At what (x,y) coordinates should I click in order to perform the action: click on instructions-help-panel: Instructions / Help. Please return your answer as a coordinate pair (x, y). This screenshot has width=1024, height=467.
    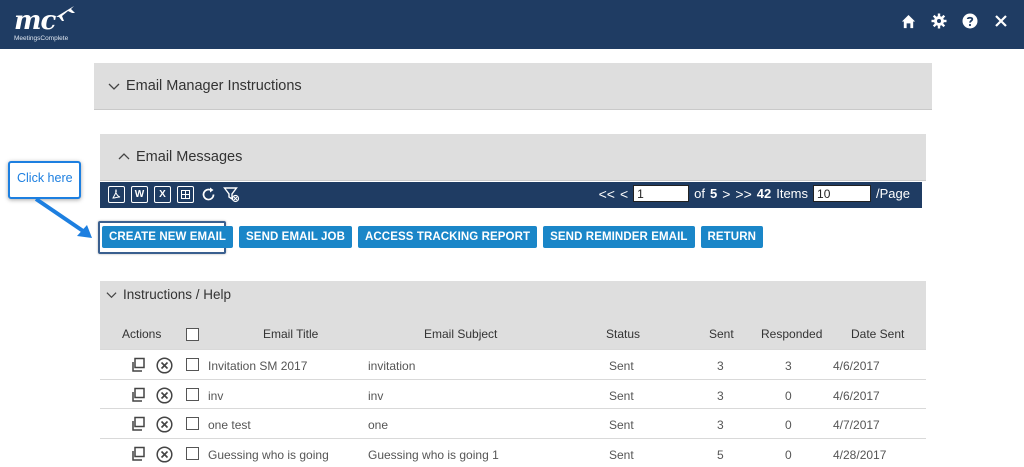
    Looking at the image, I should click on (513, 294).